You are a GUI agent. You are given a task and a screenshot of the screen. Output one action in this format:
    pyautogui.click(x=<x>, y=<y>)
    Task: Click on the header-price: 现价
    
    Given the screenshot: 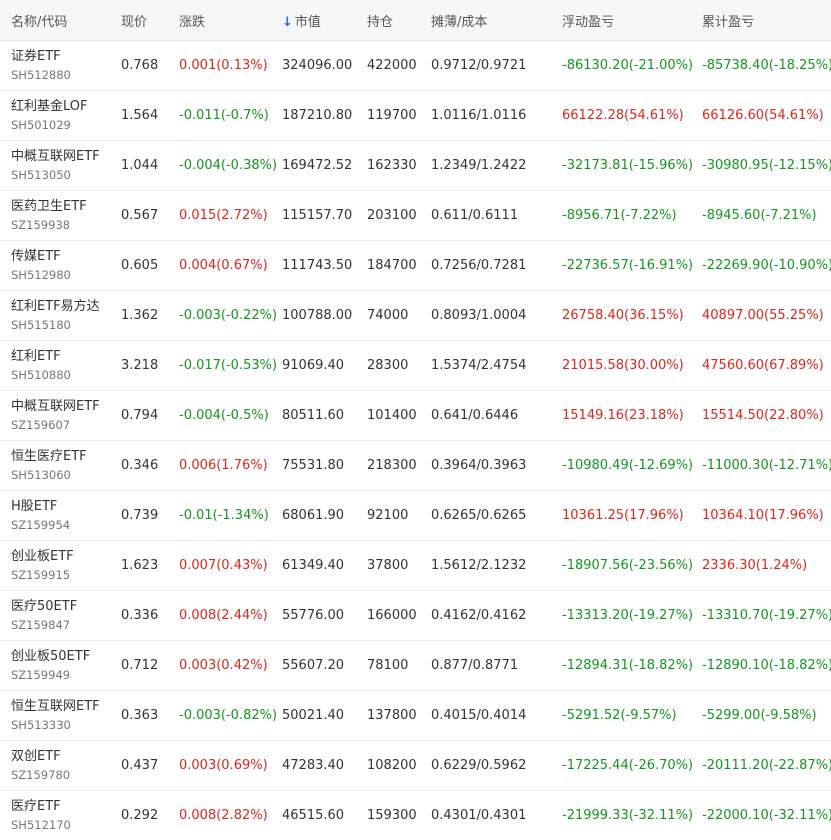 What is the action you would take?
    pyautogui.click(x=140, y=20)
    